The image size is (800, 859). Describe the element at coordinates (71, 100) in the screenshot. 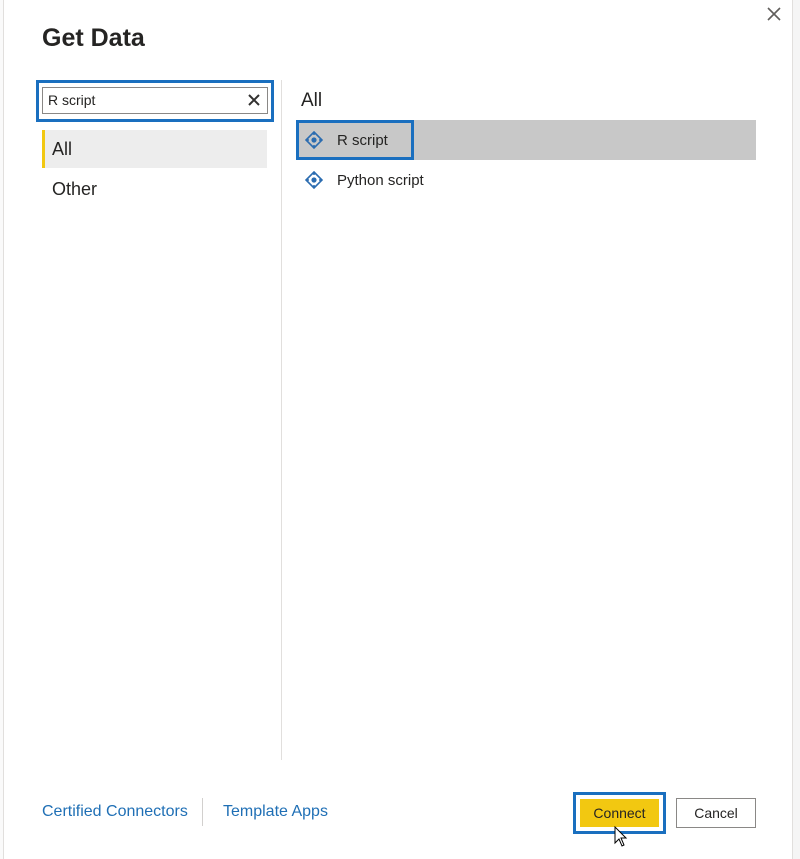

I see `search-input-value: R script` at that location.